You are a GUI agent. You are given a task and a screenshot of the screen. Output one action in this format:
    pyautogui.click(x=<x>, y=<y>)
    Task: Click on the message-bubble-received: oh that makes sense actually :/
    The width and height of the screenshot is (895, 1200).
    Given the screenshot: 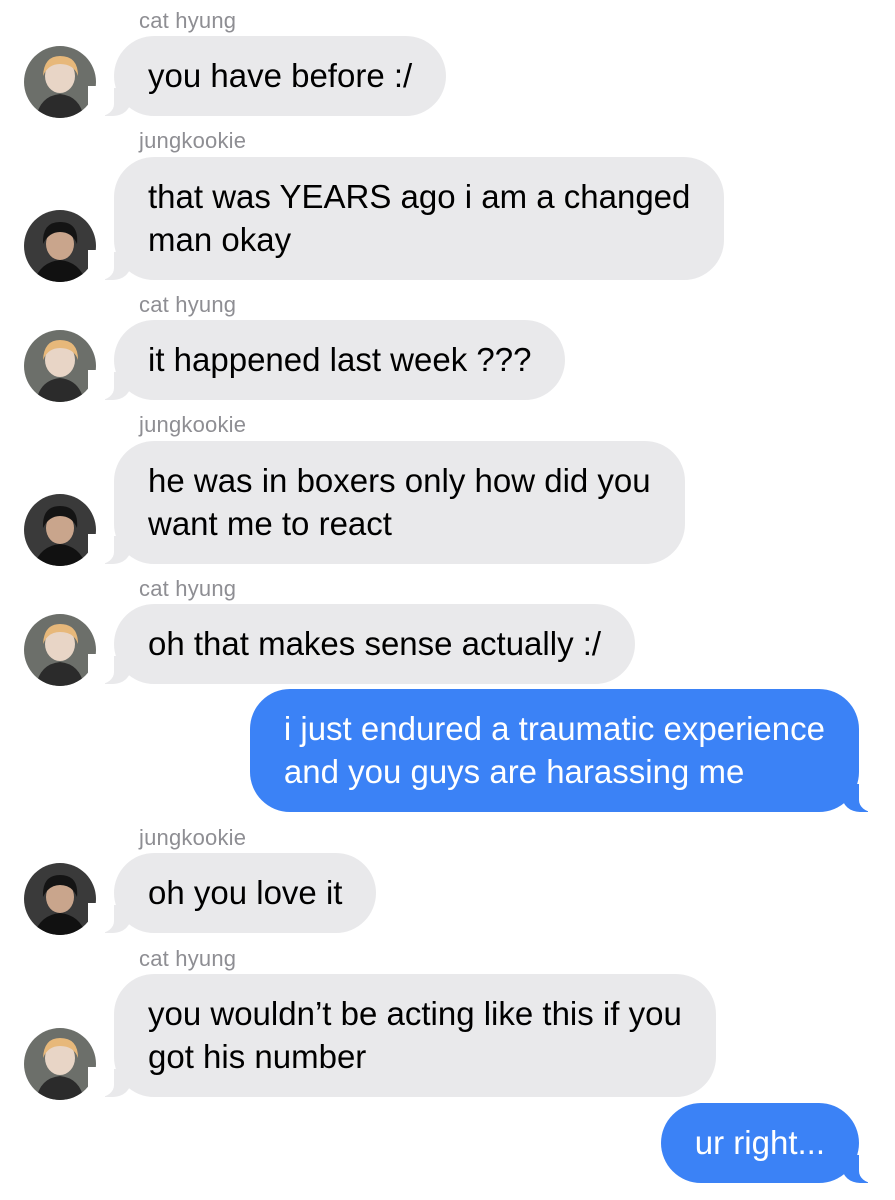 What is the action you would take?
    pyautogui.click(x=361, y=644)
    